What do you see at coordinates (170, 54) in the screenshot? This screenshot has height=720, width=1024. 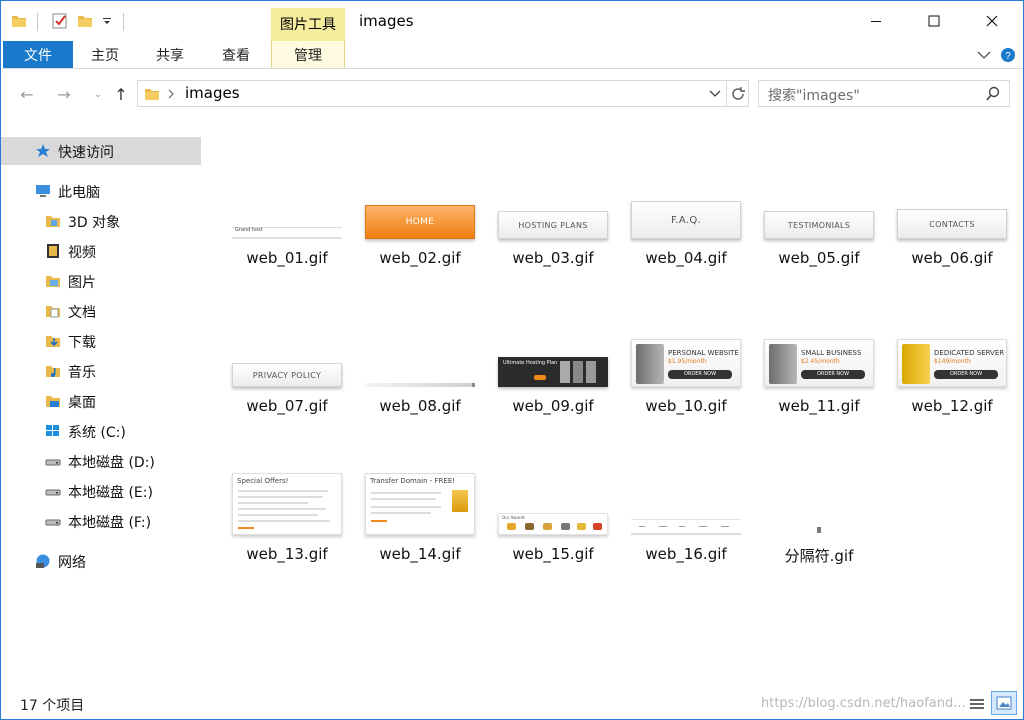 I see `tab-share: 共享` at bounding box center [170, 54].